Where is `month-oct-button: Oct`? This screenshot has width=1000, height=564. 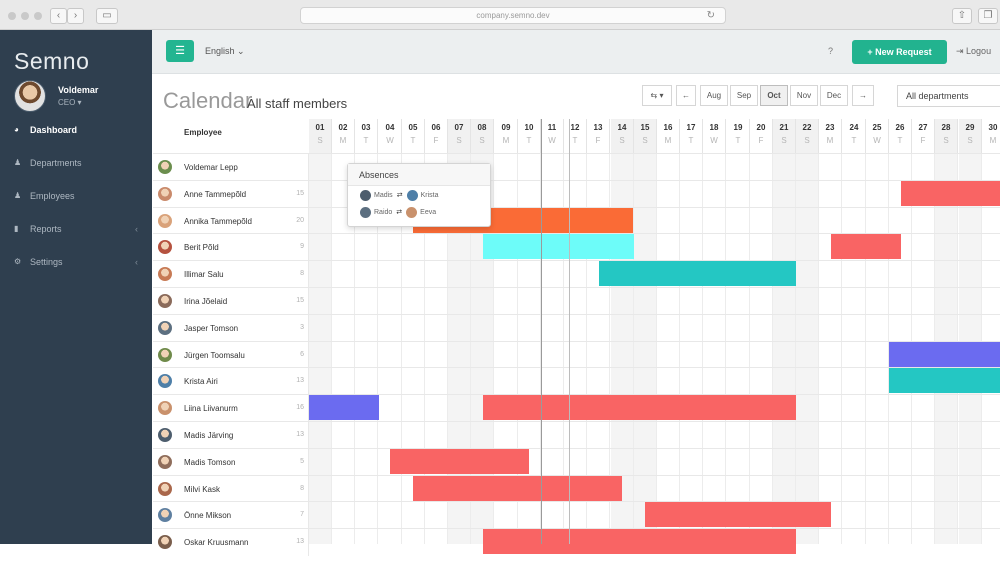 month-oct-button: Oct is located at coordinates (774, 95).